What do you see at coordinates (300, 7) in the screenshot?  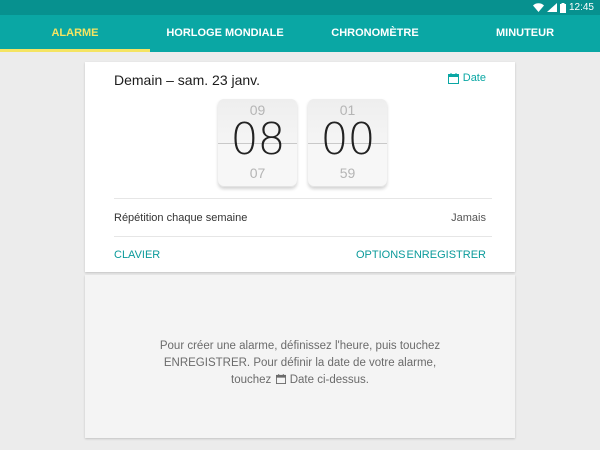 I see `status-bar: 12:45` at bounding box center [300, 7].